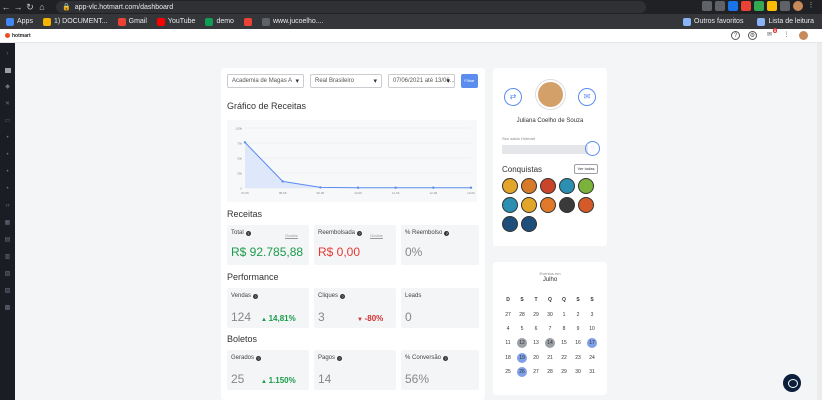 Image resolution: width=822 pixels, height=400 pixels. I want to click on hotmart-logo: hotmart, so click(18, 36).